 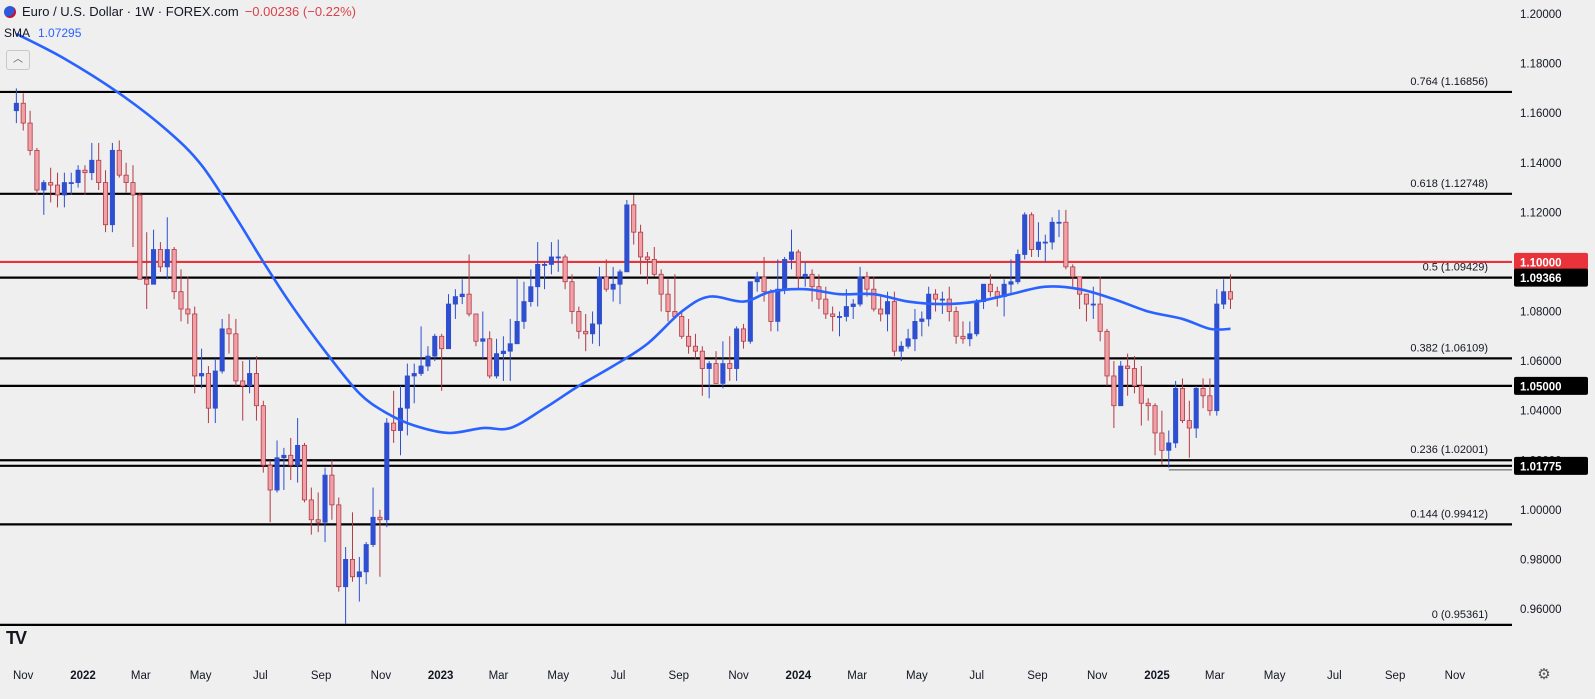 What do you see at coordinates (1553, 347) in the screenshot?
I see `price-axis-bg` at bounding box center [1553, 347].